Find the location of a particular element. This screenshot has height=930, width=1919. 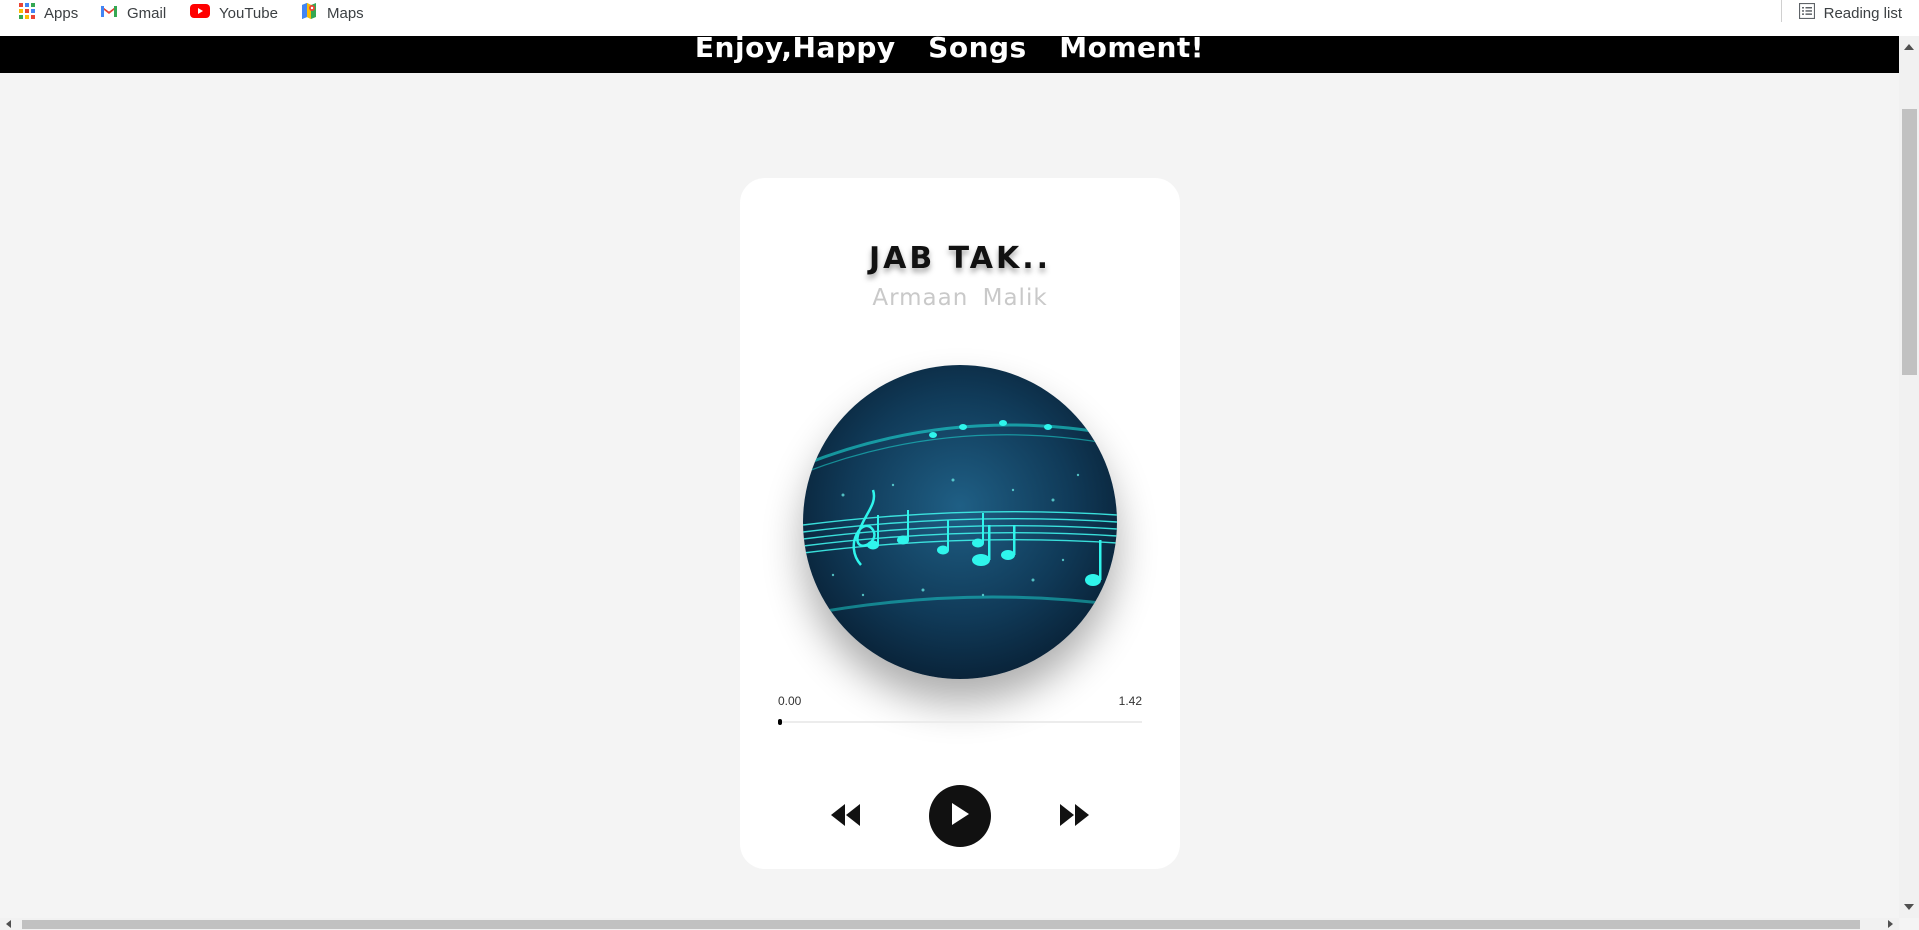

play-button is located at coordinates (960, 816).